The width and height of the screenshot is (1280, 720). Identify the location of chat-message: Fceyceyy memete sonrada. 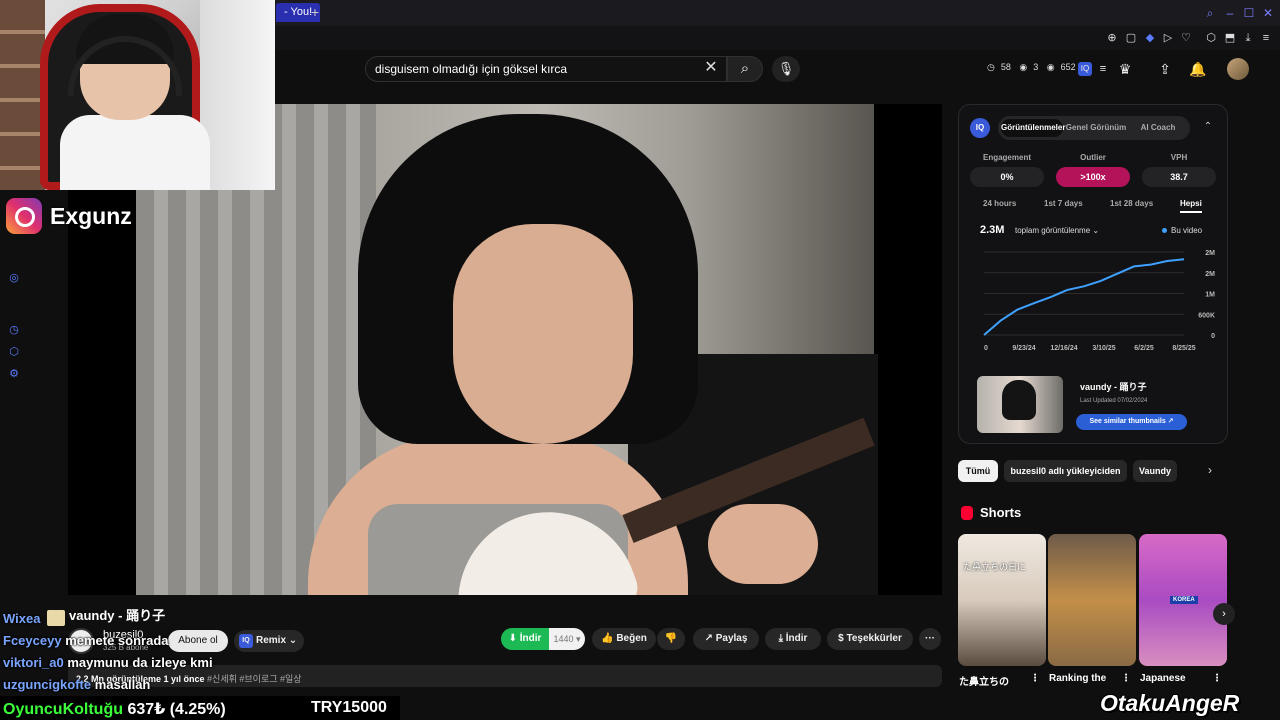
(86, 640).